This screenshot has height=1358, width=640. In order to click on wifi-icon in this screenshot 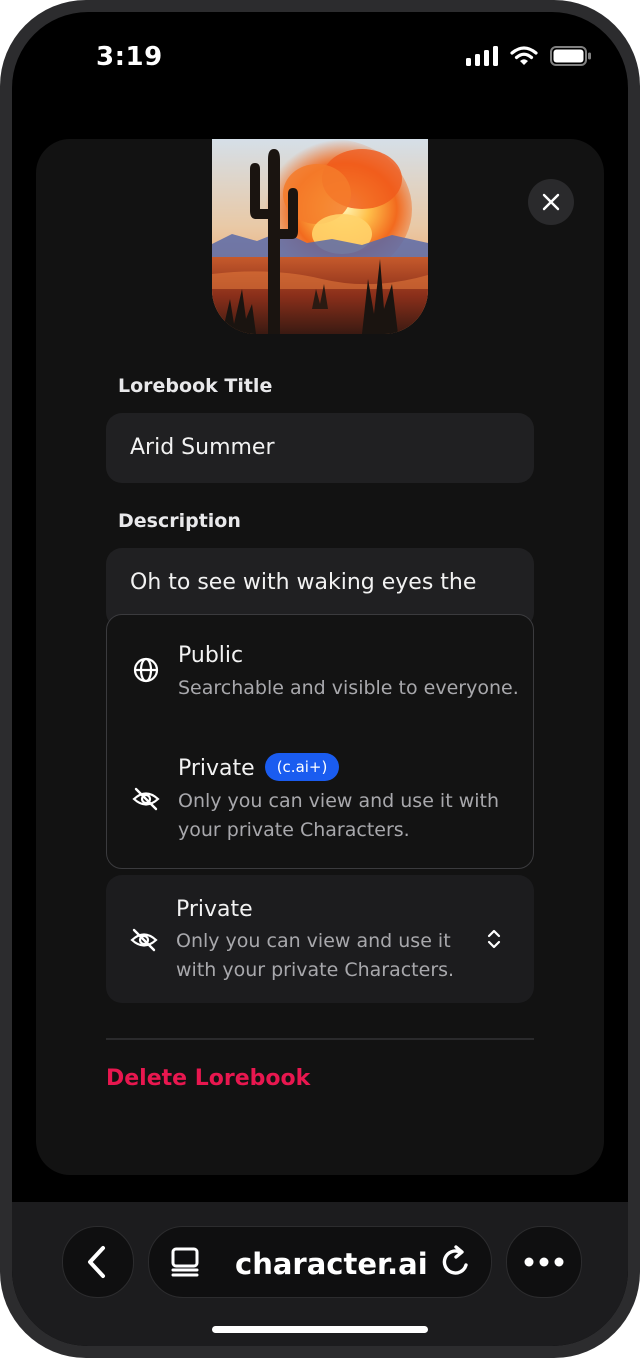, I will do `click(524, 55)`.